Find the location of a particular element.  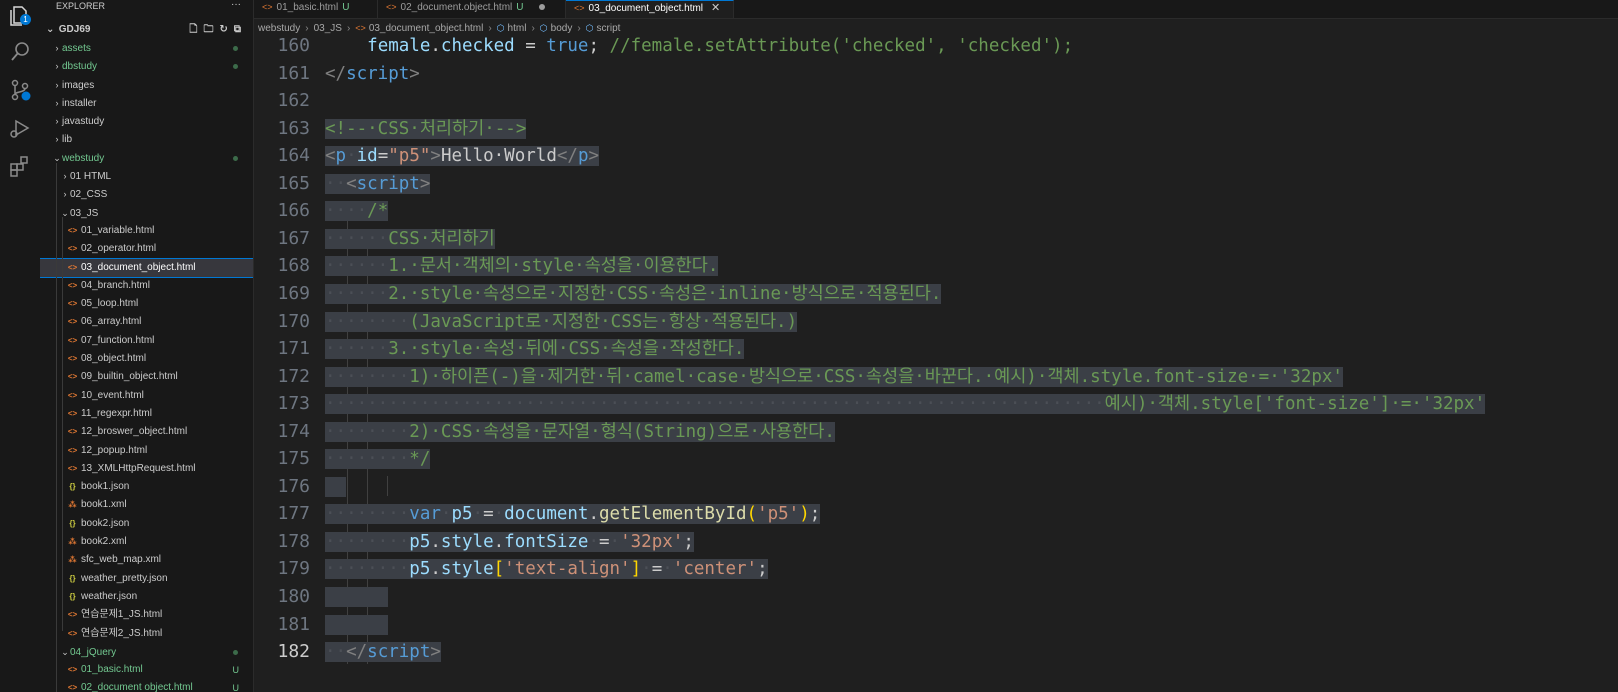

search-icon is located at coordinates (20, 52).